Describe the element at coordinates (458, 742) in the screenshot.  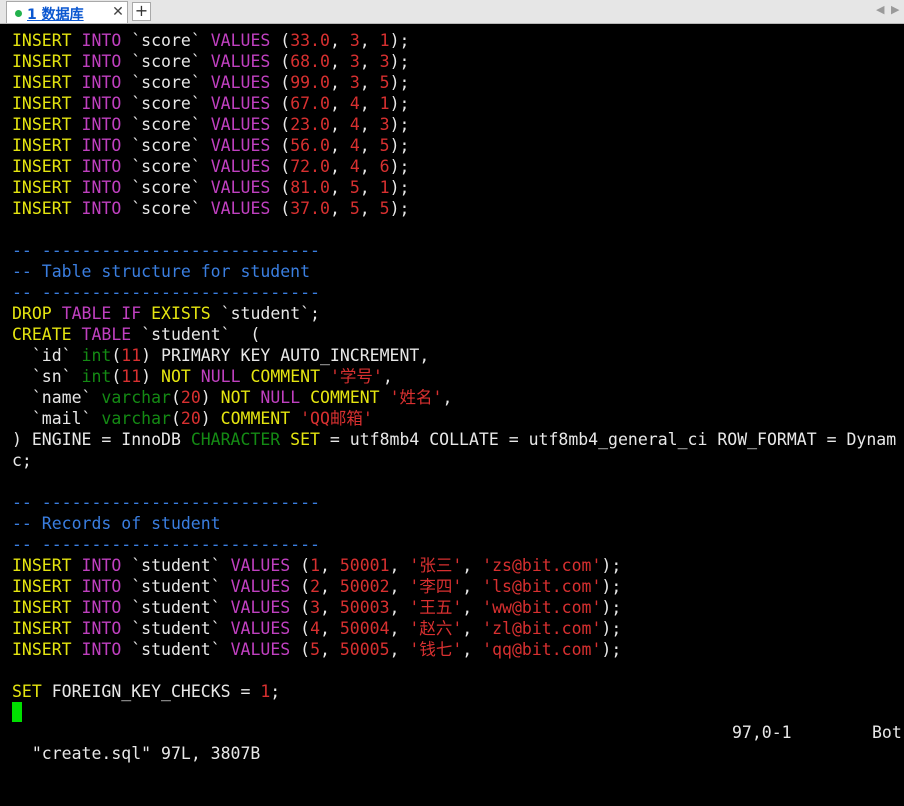
I see `vim-status-line: "create.sql" 97L, 3807B 97,0-1 Bot` at that location.